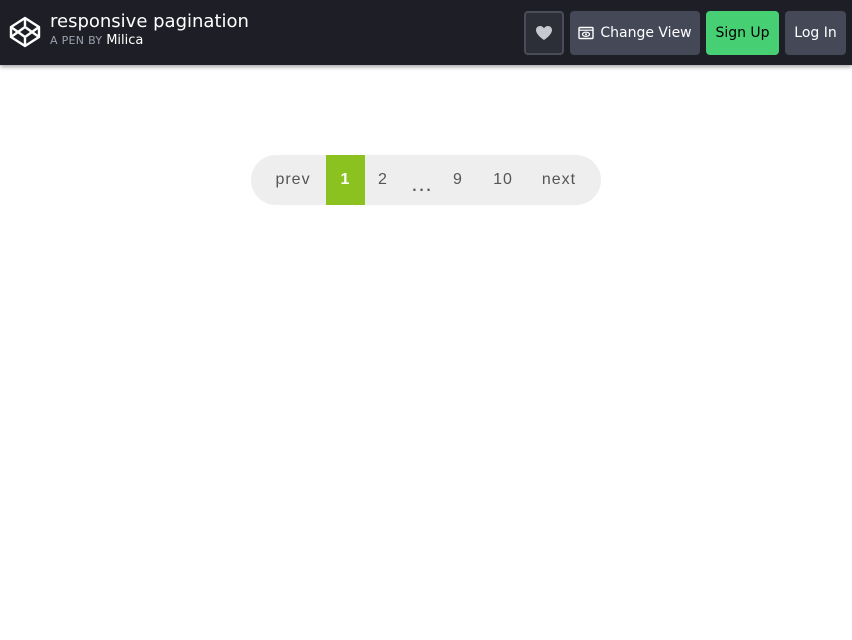 The height and width of the screenshot is (640, 852). What do you see at coordinates (503, 180) in the screenshot?
I see `pagination-page-10: 10` at bounding box center [503, 180].